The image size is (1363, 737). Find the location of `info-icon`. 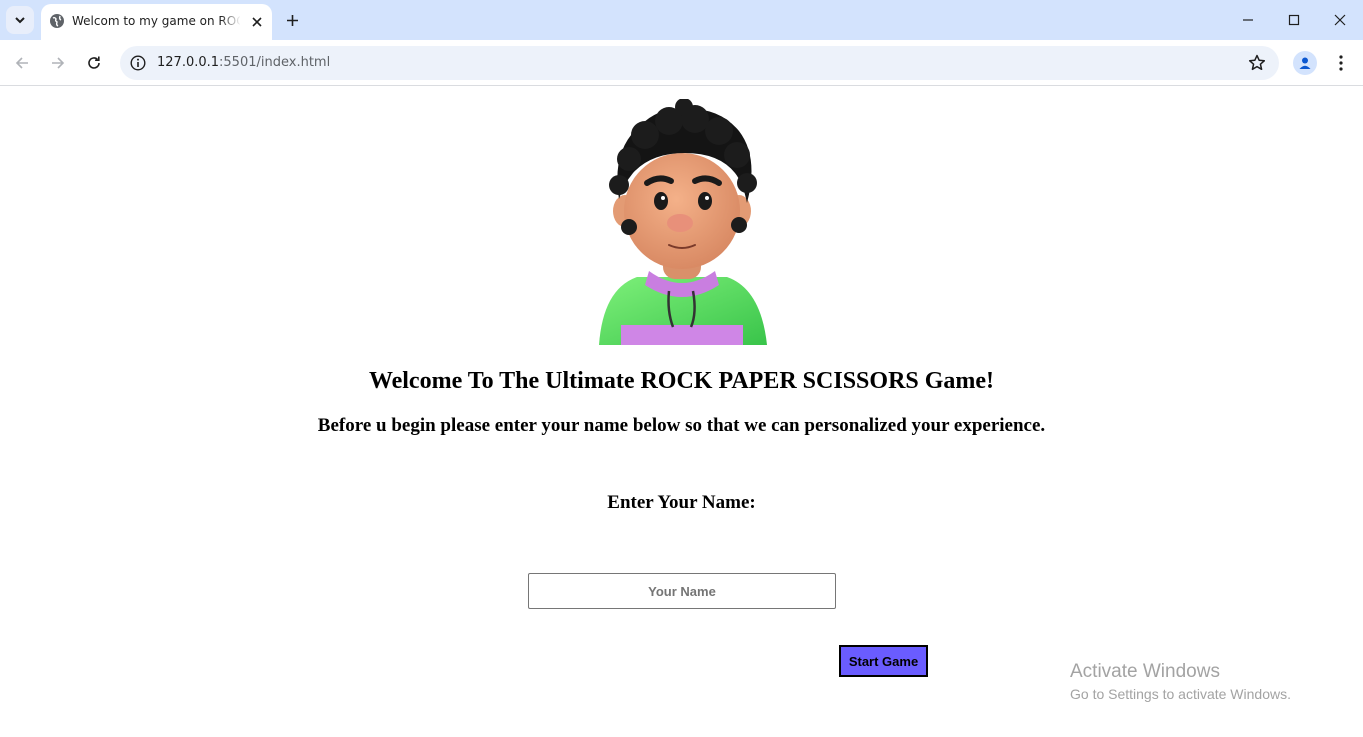

info-icon is located at coordinates (138, 63).